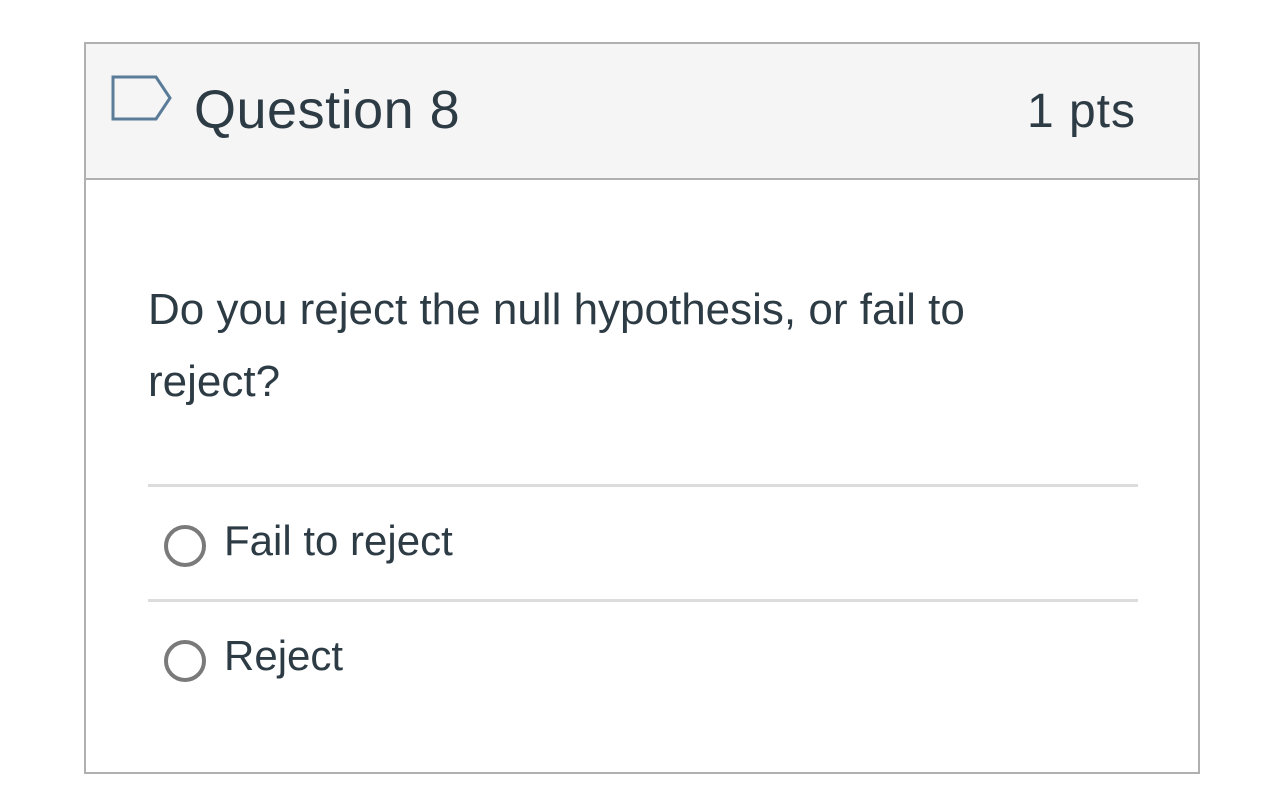 Image resolution: width=1284 pixels, height=793 pixels. I want to click on question-points: 1 pts, so click(1081, 111).